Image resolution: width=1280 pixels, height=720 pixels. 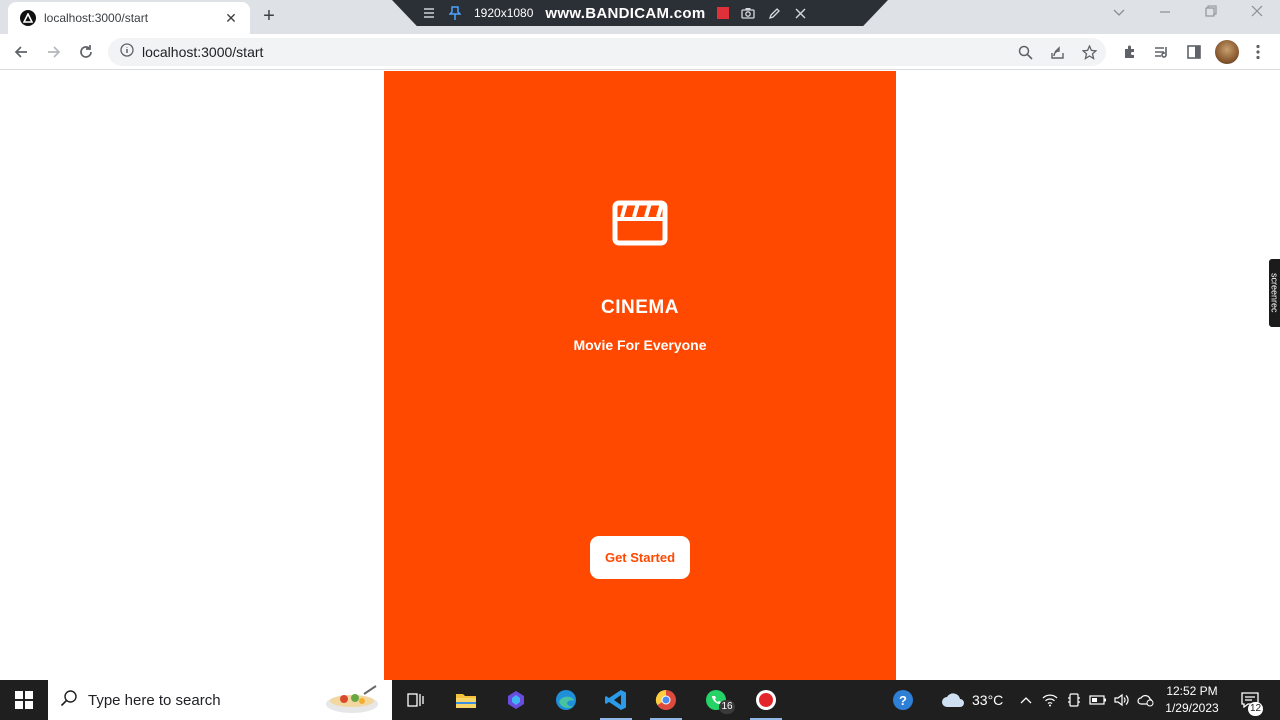 I want to click on chrome-browser-icon, so click(x=666, y=700).